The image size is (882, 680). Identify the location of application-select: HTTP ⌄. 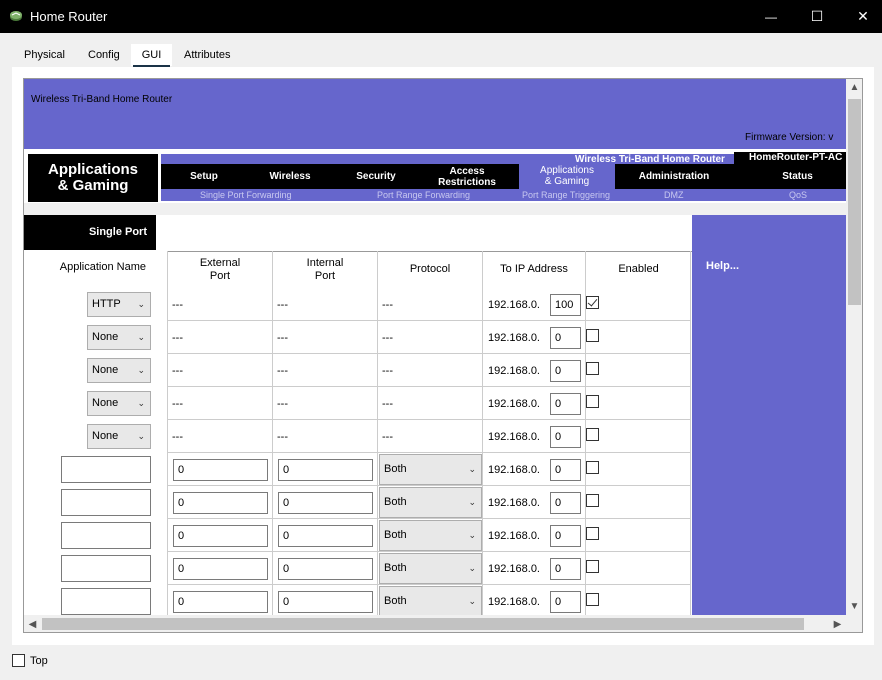
(119, 304).